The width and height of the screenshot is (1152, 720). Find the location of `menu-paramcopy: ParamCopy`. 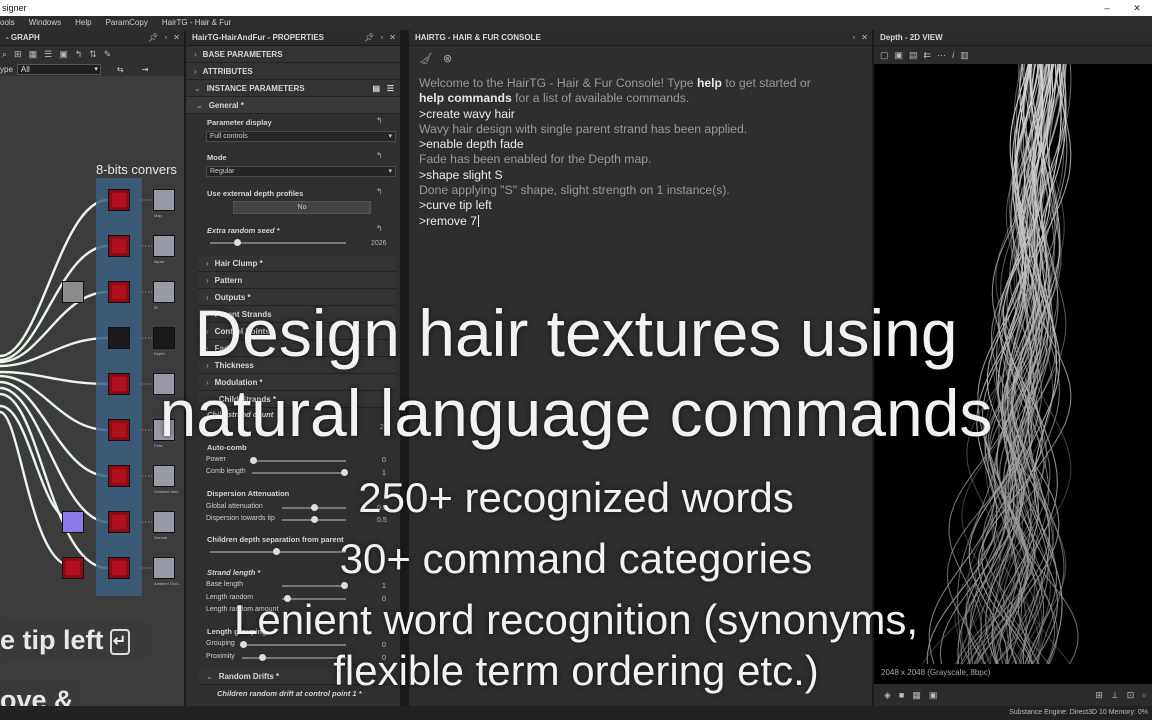

menu-paramcopy: ParamCopy is located at coordinates (127, 23).